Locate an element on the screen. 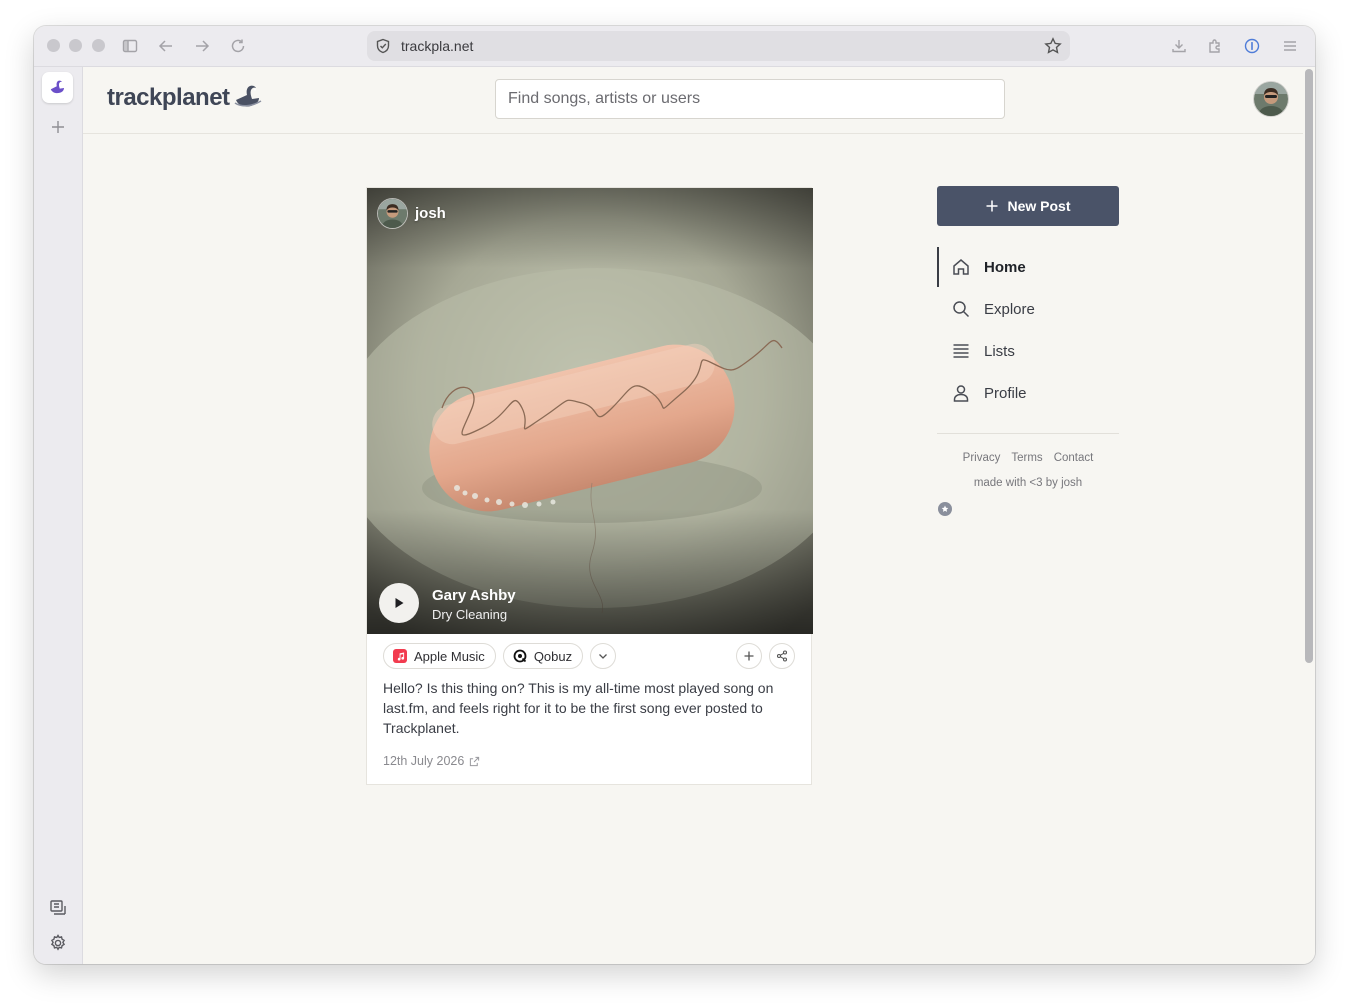  nav-item-explore: Explore is located at coordinates (1028, 309).